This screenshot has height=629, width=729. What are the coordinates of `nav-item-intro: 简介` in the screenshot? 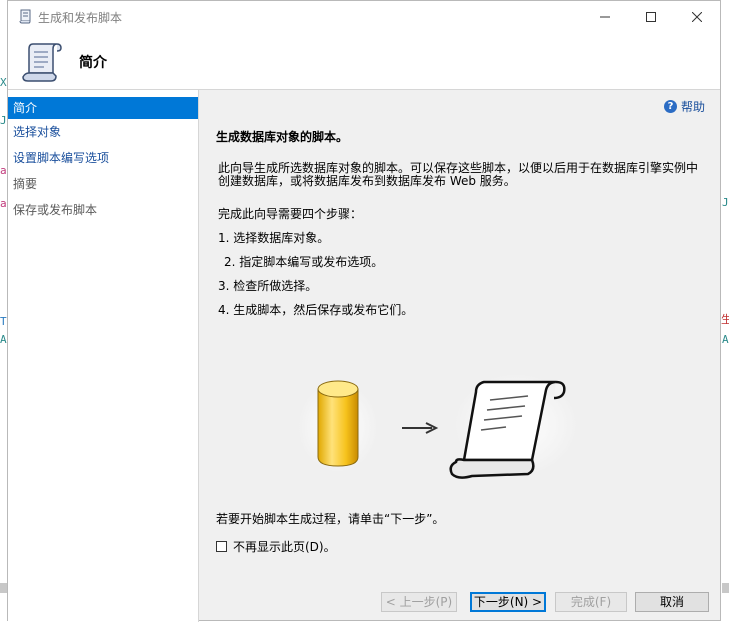 It's located at (103, 108).